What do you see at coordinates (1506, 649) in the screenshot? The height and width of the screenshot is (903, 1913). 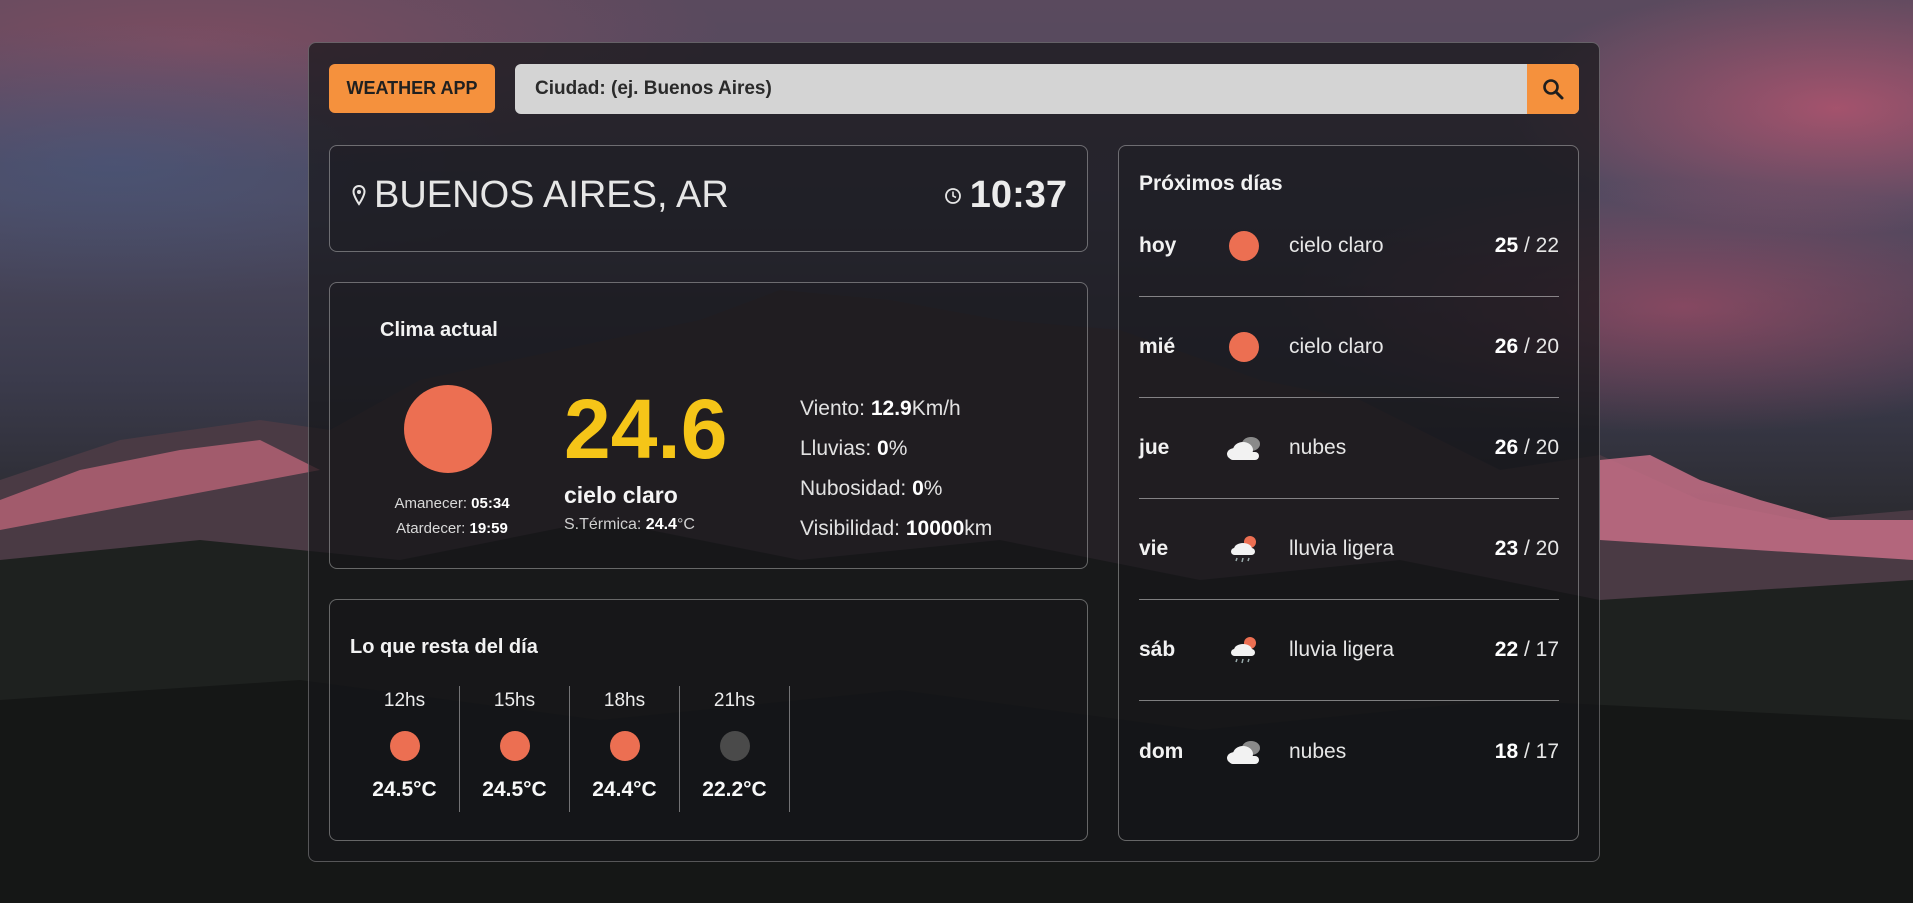 I see `forecast-max: 22` at bounding box center [1506, 649].